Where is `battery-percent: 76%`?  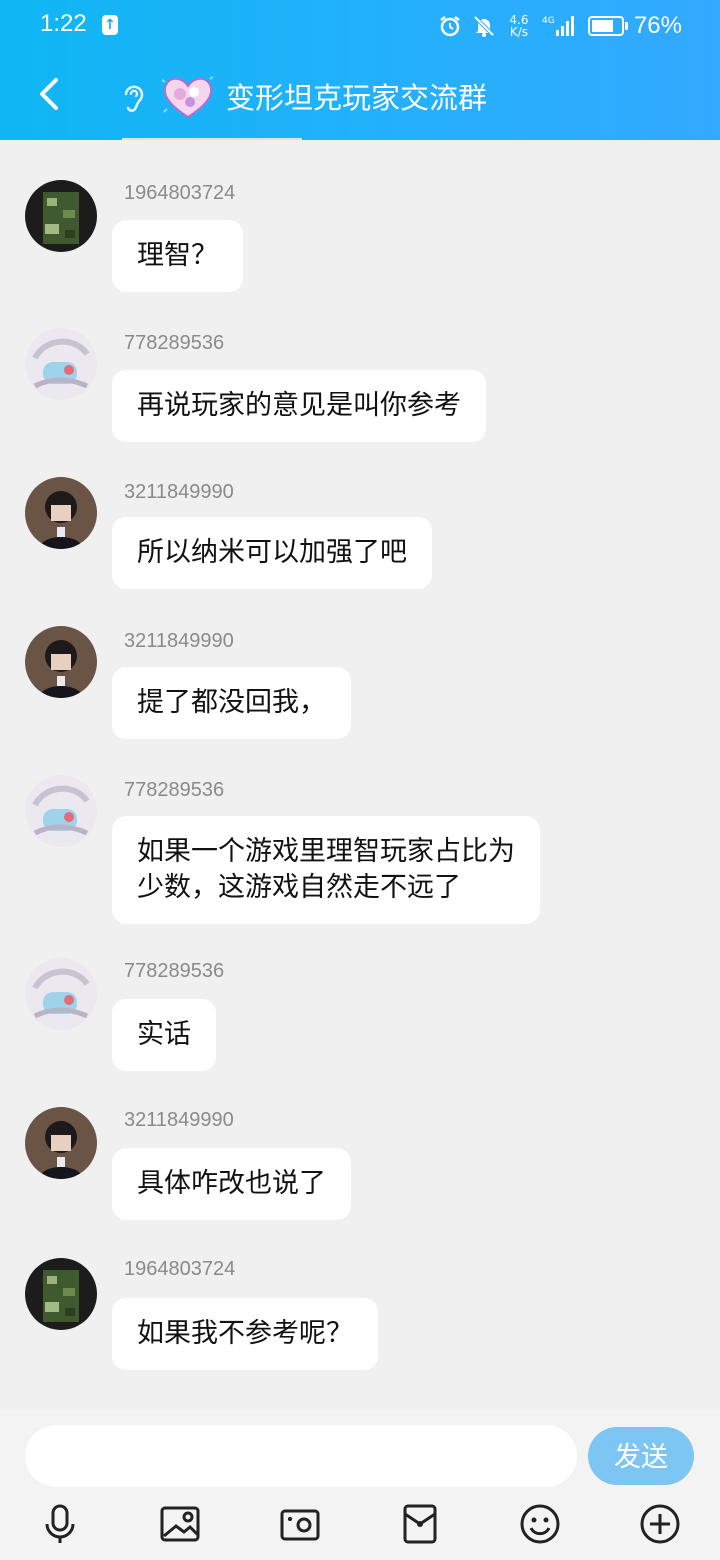
battery-percent: 76% is located at coordinates (657, 25).